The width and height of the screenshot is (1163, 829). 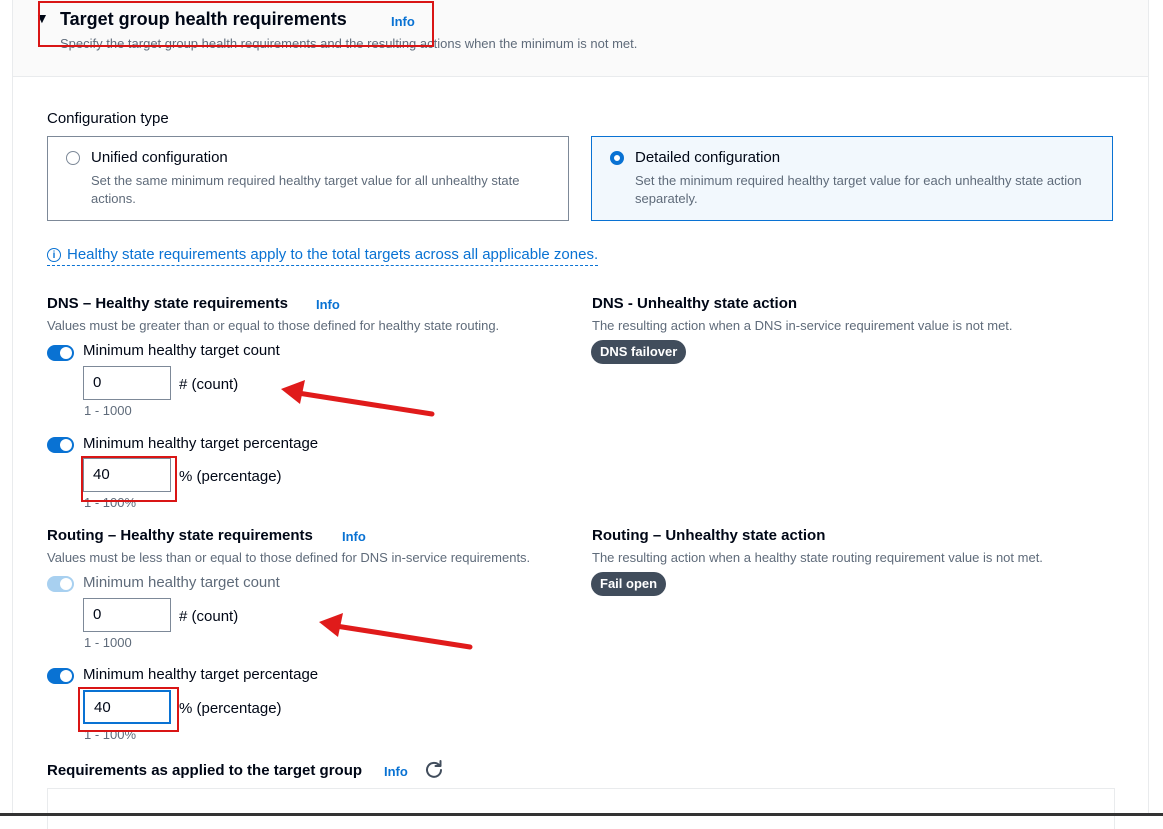 What do you see at coordinates (108, 118) in the screenshot?
I see `config-type-label: Configuration type` at bounding box center [108, 118].